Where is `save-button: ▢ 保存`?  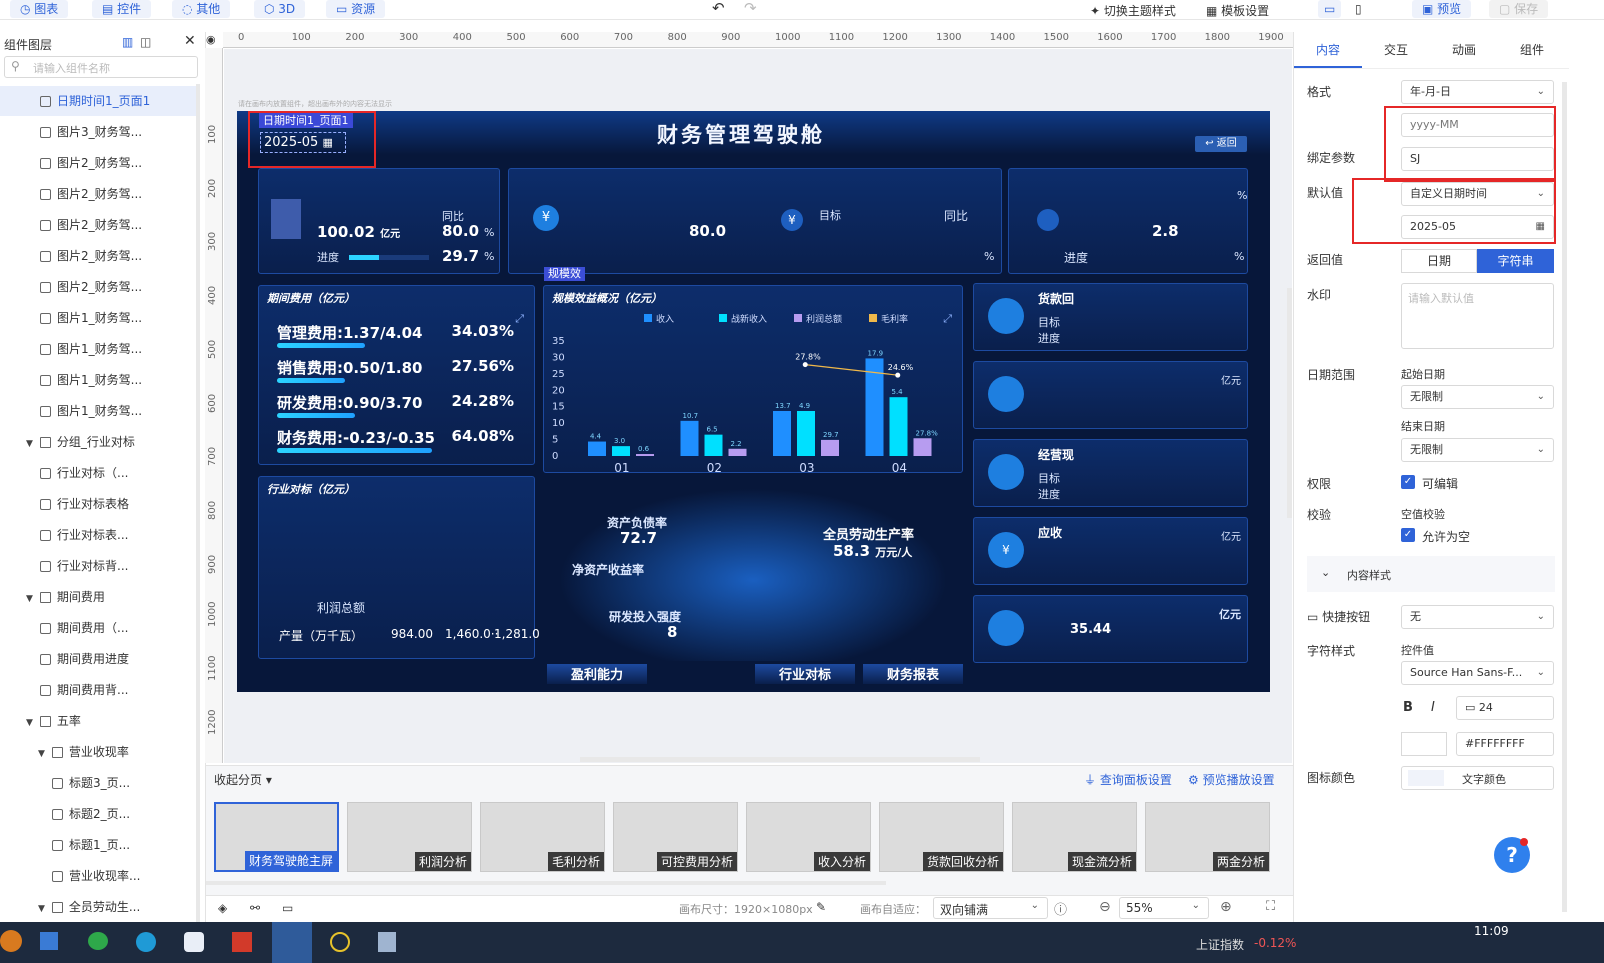 save-button: ▢ 保存 is located at coordinates (1519, 9).